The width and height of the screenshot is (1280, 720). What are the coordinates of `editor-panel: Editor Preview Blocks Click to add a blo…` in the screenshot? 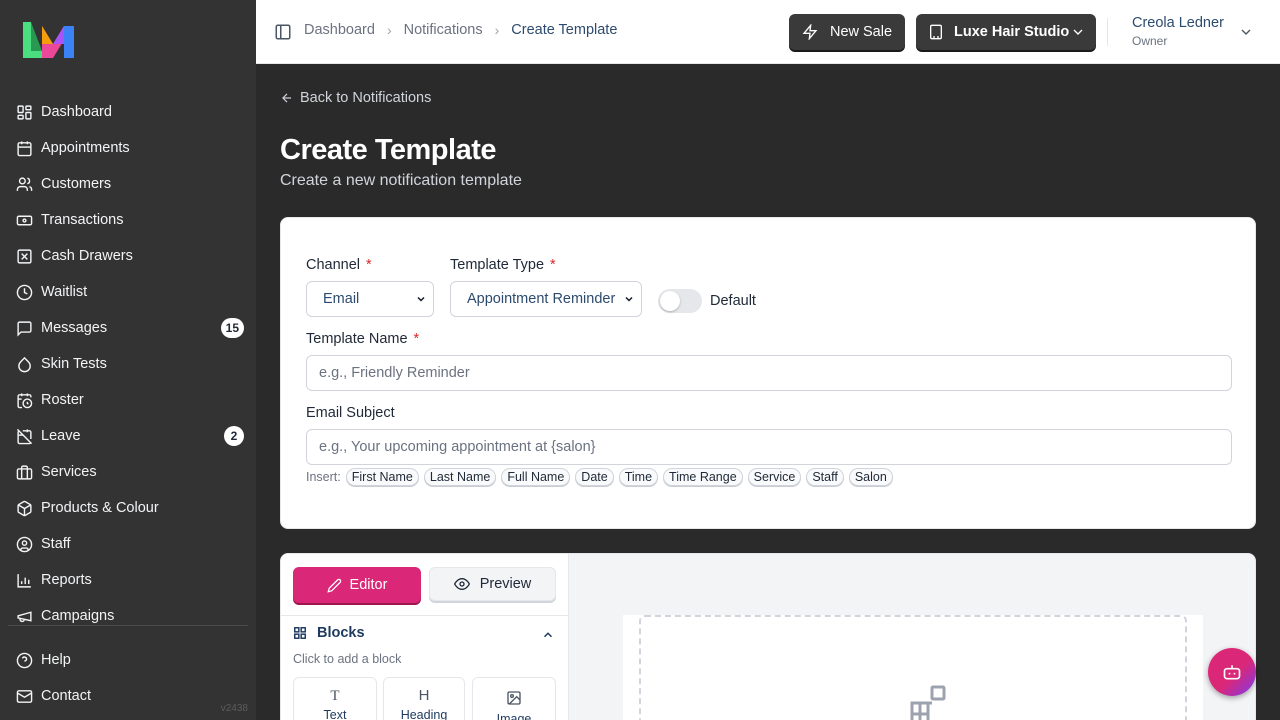 It's located at (425, 637).